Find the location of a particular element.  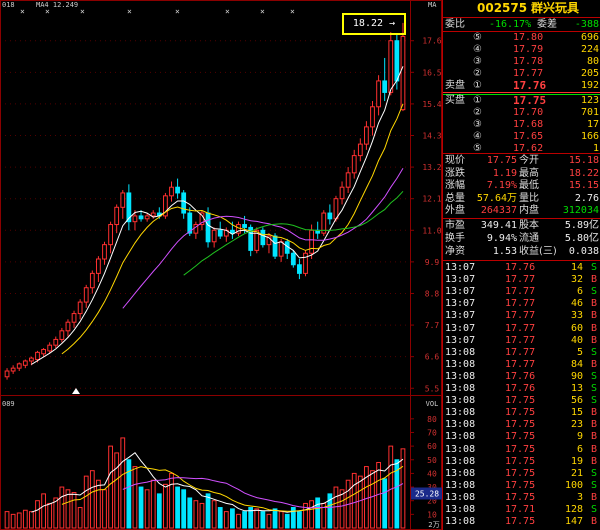

price-tick-label: 8.8 is located at coordinates (432, 293).